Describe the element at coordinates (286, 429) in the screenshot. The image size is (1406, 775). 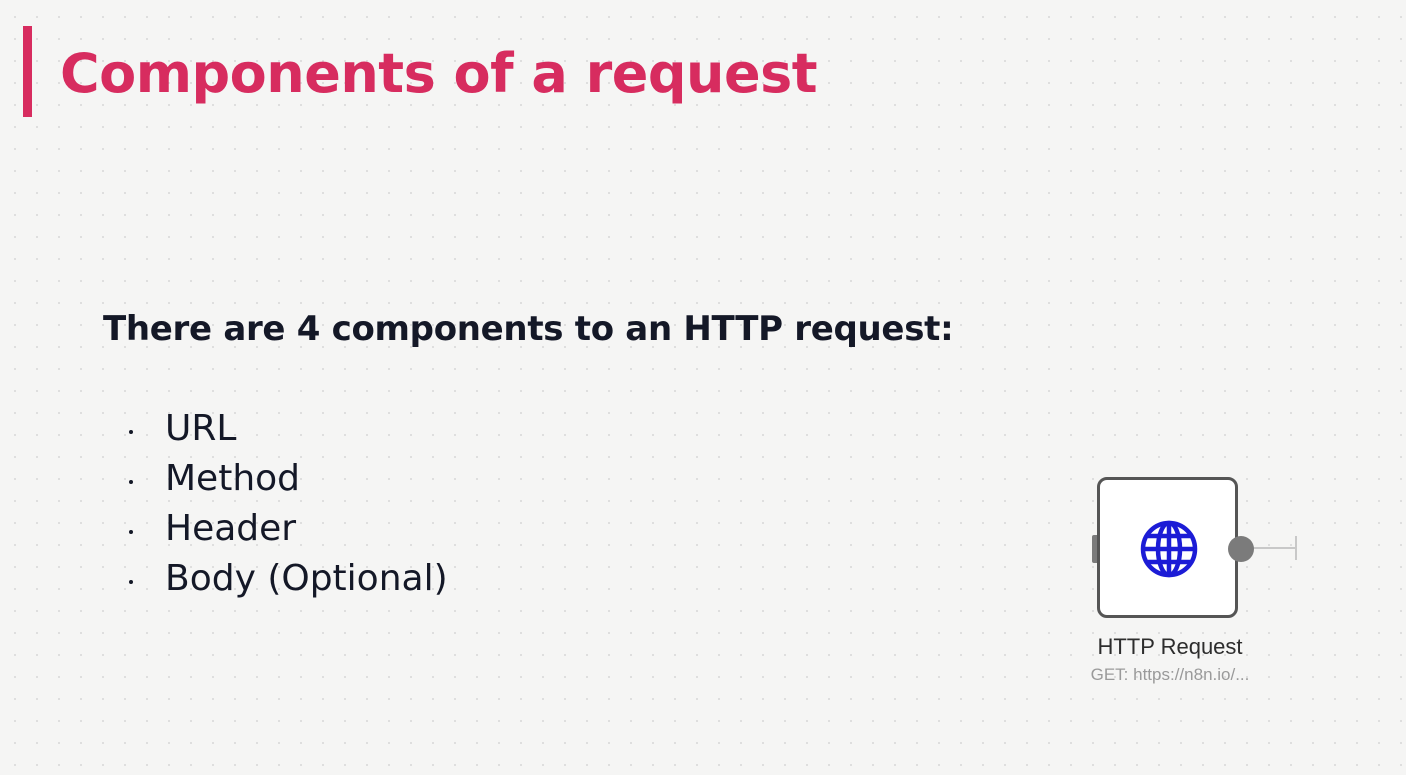
I see `list-item: URL` at that location.